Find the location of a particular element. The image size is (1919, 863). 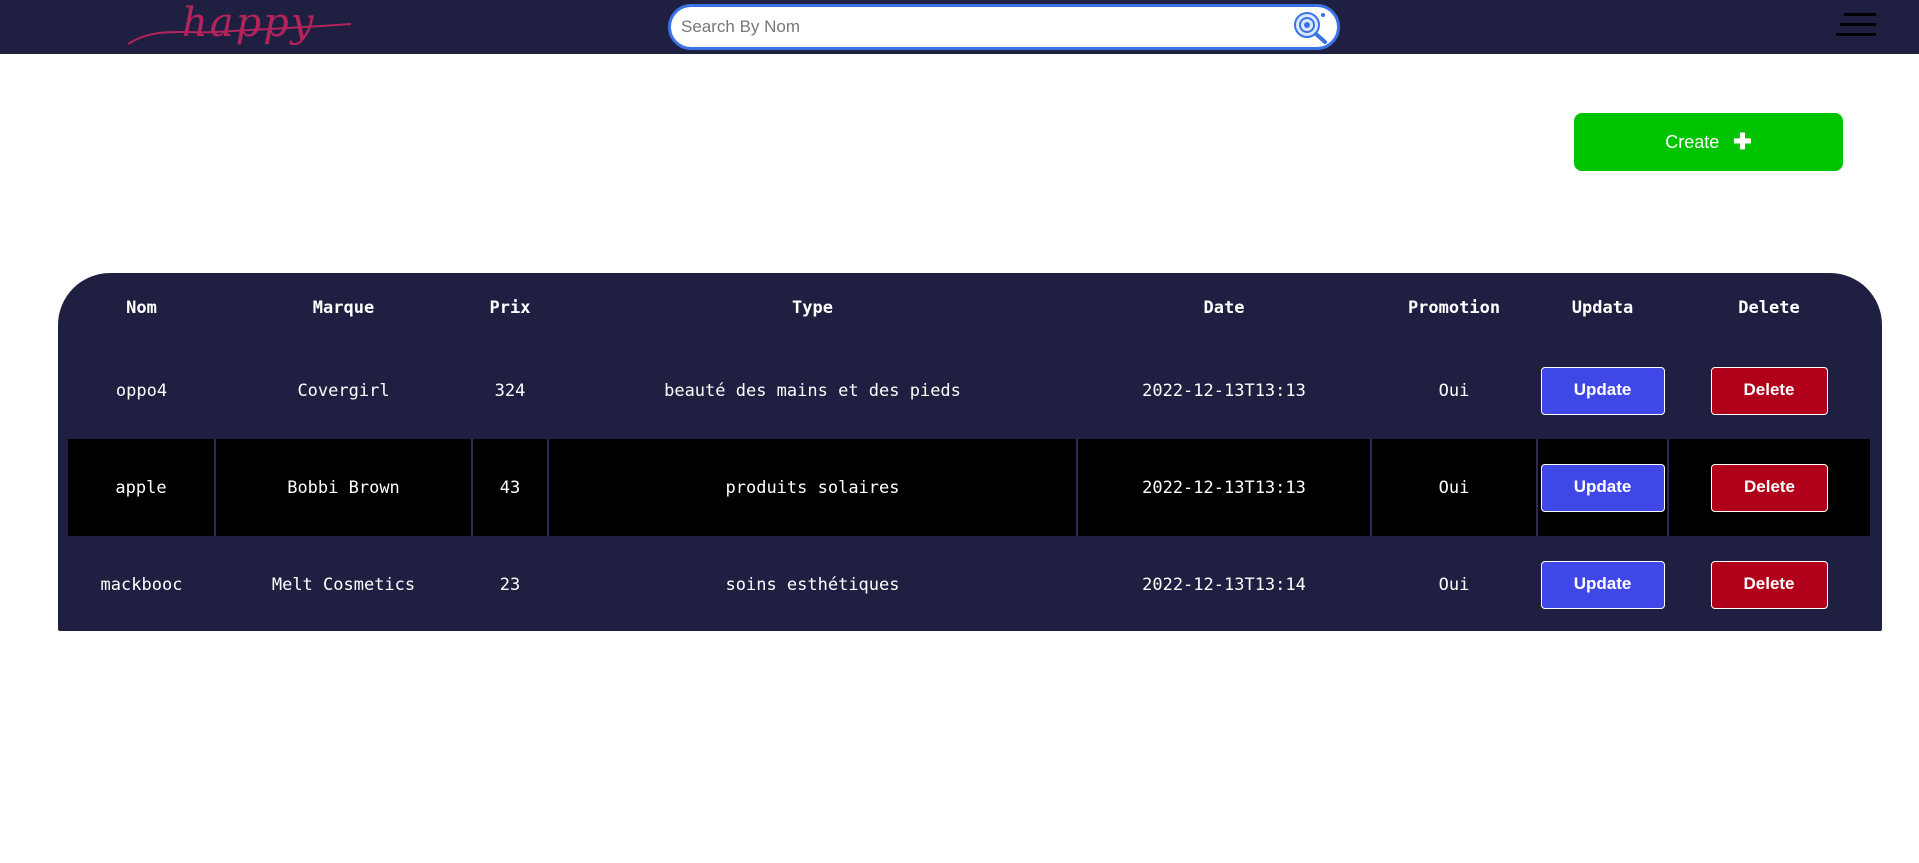

cell-marque: Covergirl is located at coordinates (343, 390).